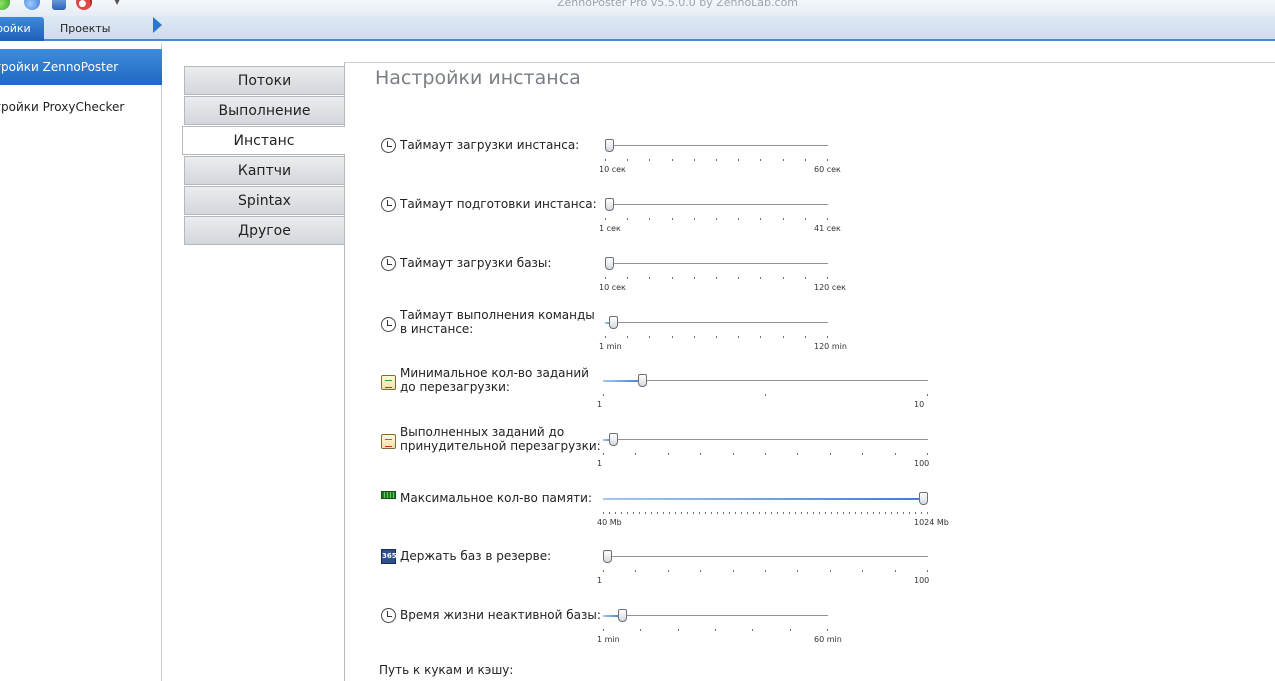 The height and width of the screenshot is (681, 1275). Describe the element at coordinates (263, 140) in the screenshot. I see `tab-instance: Инстанс` at that location.